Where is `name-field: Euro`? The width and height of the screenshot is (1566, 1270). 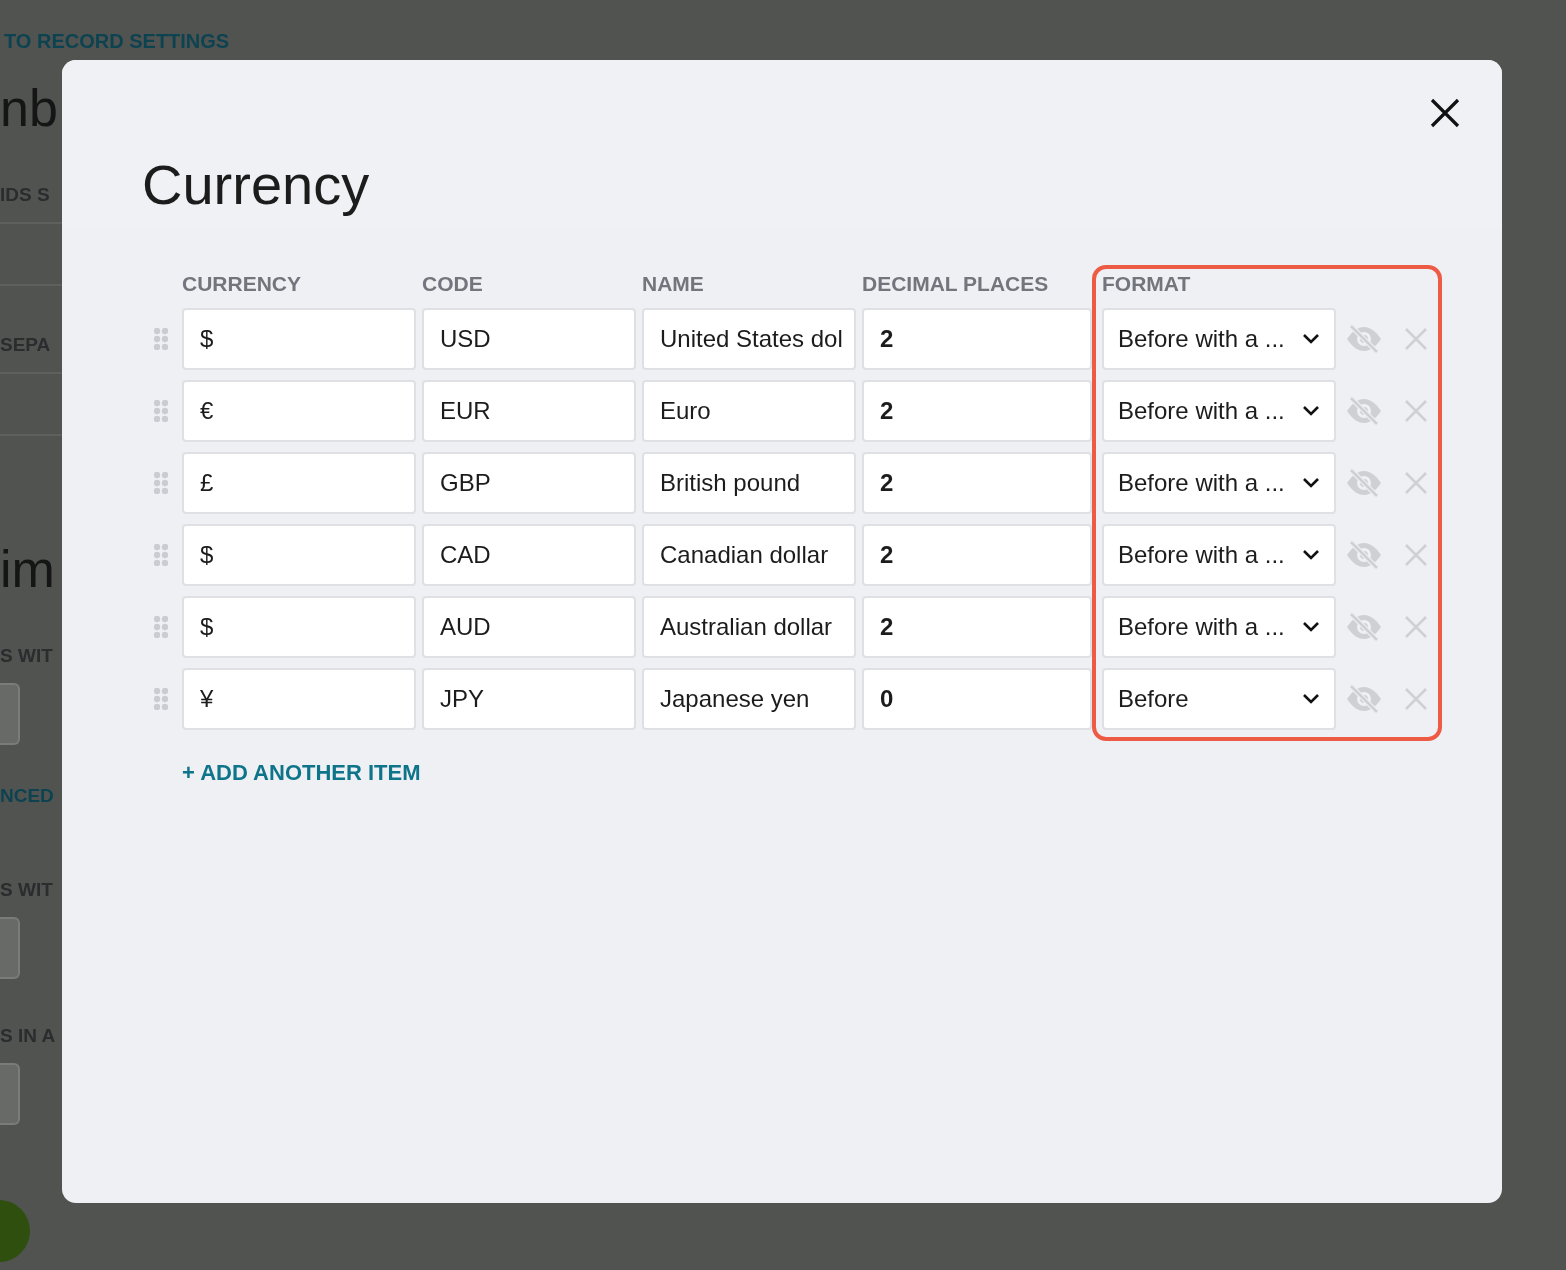 name-field: Euro is located at coordinates (749, 411).